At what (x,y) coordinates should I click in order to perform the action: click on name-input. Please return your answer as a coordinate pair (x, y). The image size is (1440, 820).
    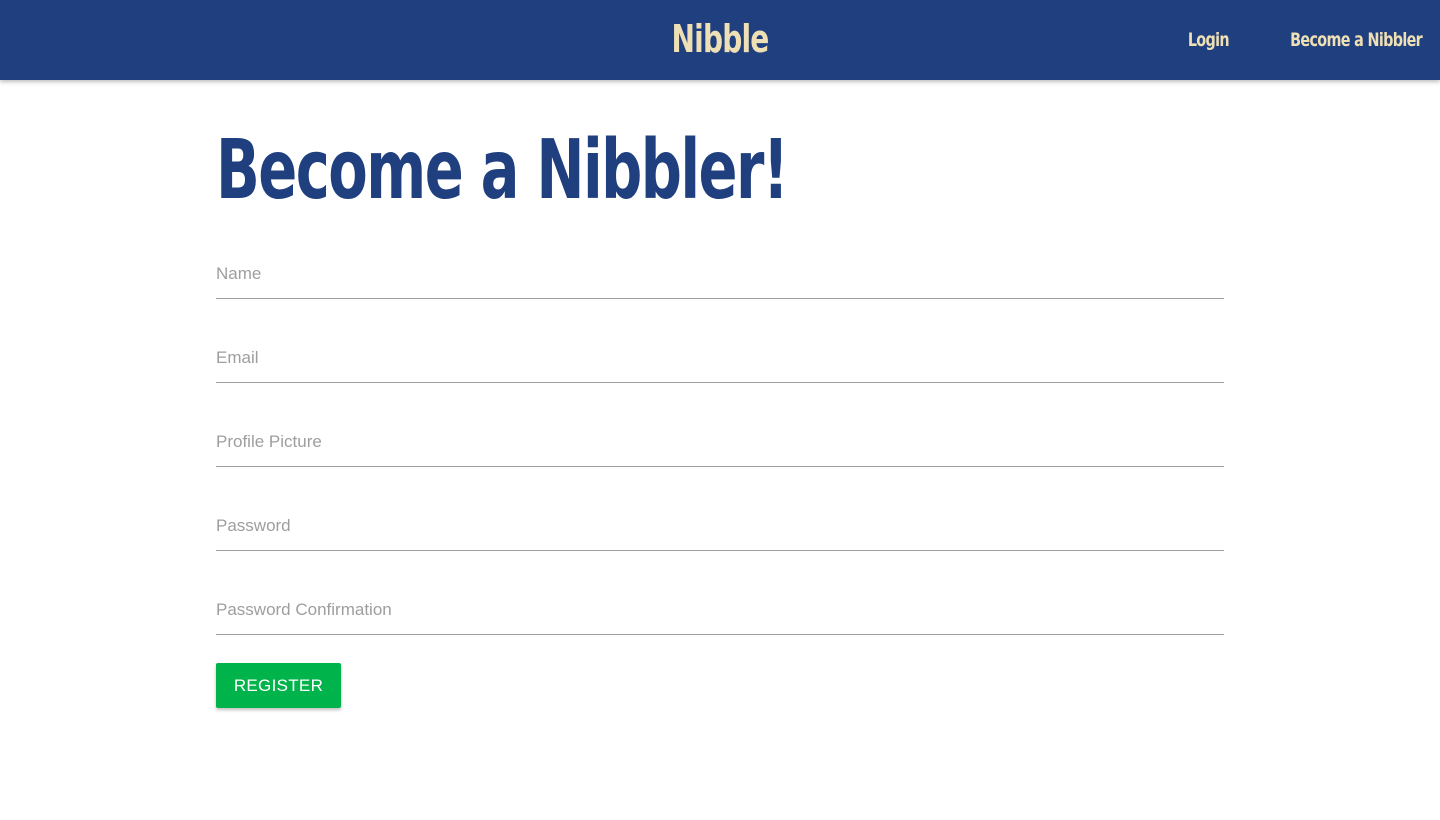
    Looking at the image, I should click on (720, 274).